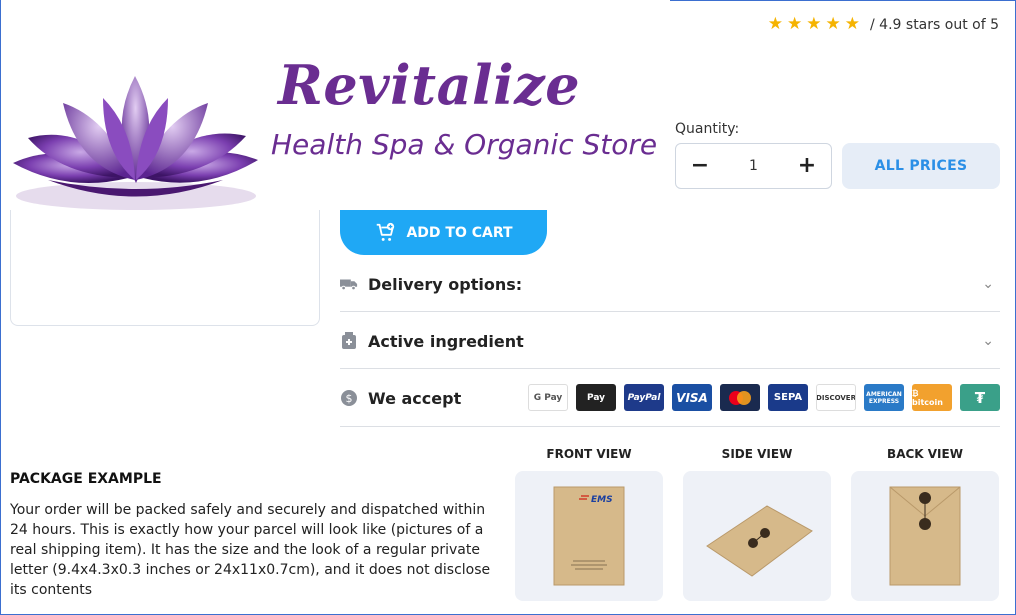 The image size is (1016, 615). Describe the element at coordinates (349, 284) in the screenshot. I see `truck-icon` at that location.